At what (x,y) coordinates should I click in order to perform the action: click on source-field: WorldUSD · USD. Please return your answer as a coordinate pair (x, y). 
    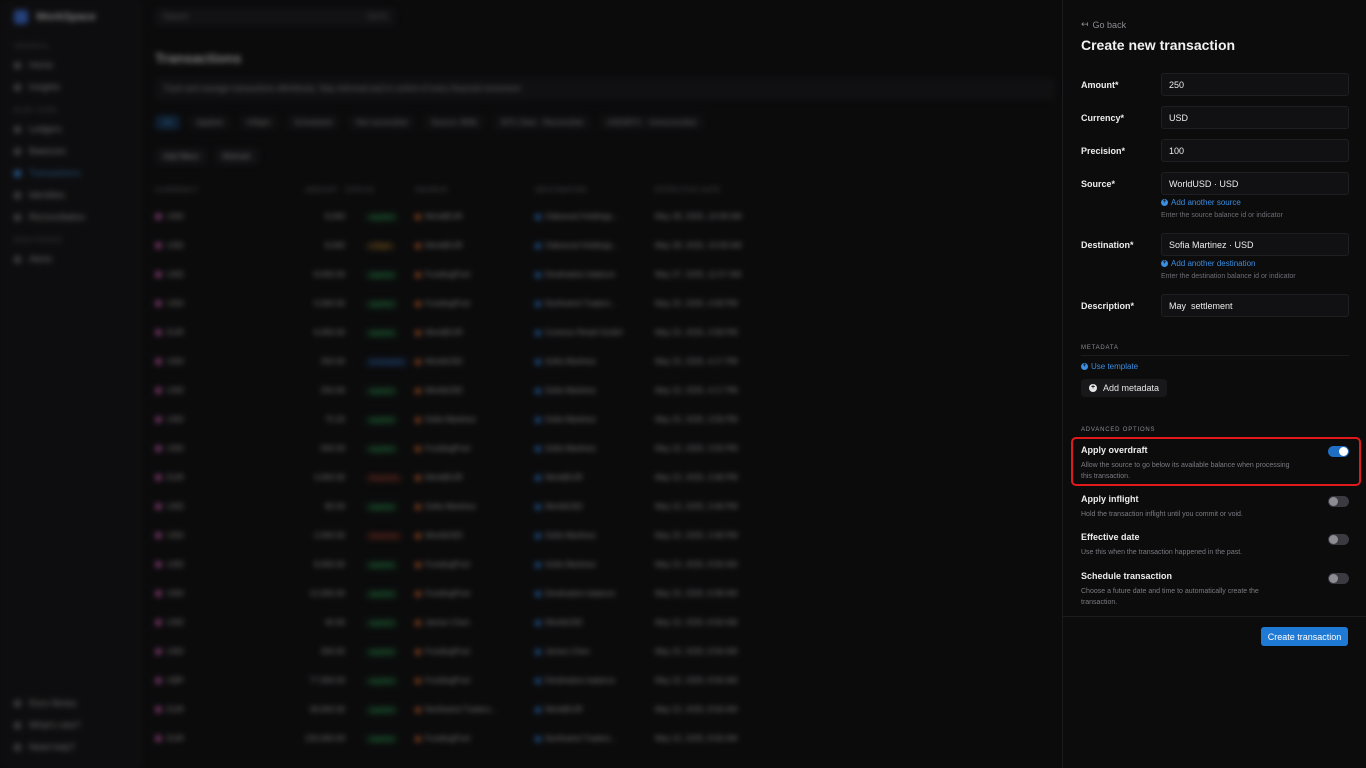
    Looking at the image, I should click on (1255, 183).